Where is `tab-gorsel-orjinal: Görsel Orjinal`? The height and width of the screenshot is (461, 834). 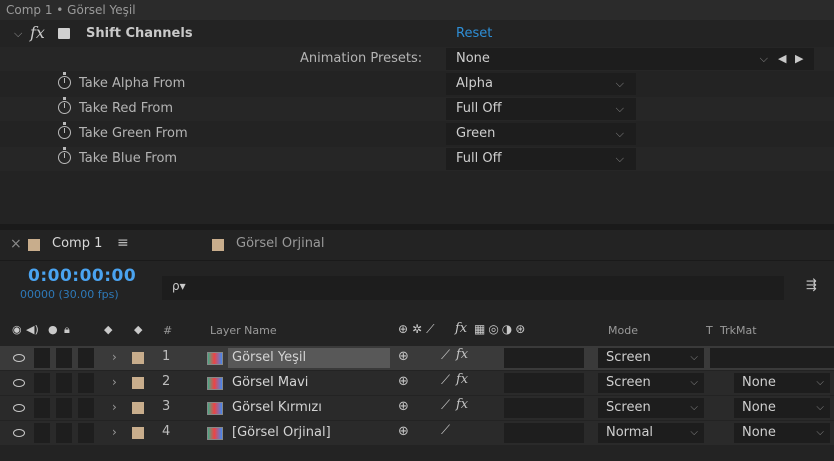 tab-gorsel-orjinal: Görsel Orjinal is located at coordinates (280, 243).